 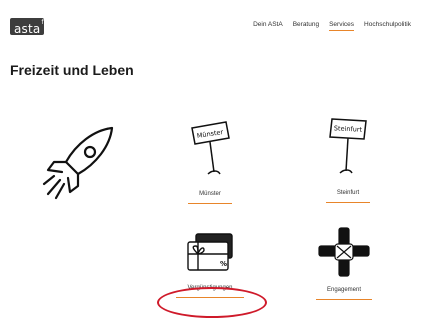 What do you see at coordinates (210, 197) in the screenshot?
I see `card-label-muenster: Münster` at bounding box center [210, 197].